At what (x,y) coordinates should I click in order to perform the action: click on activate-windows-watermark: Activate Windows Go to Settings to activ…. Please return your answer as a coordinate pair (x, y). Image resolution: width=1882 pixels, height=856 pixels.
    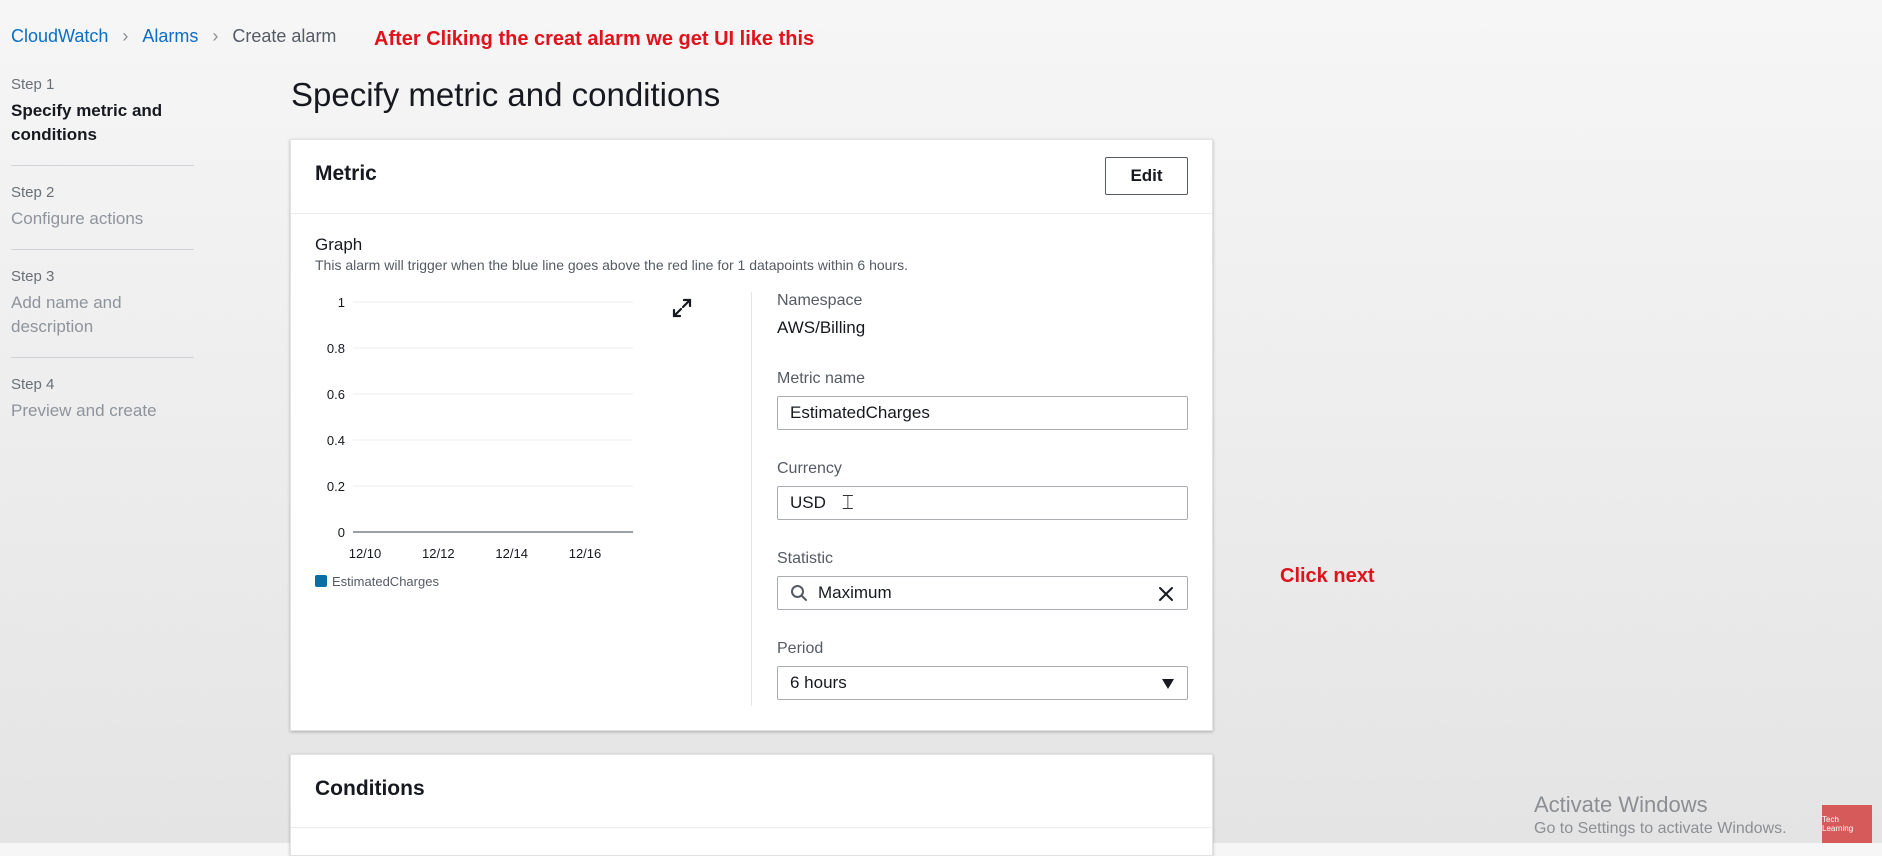
    Looking at the image, I should click on (1660, 815).